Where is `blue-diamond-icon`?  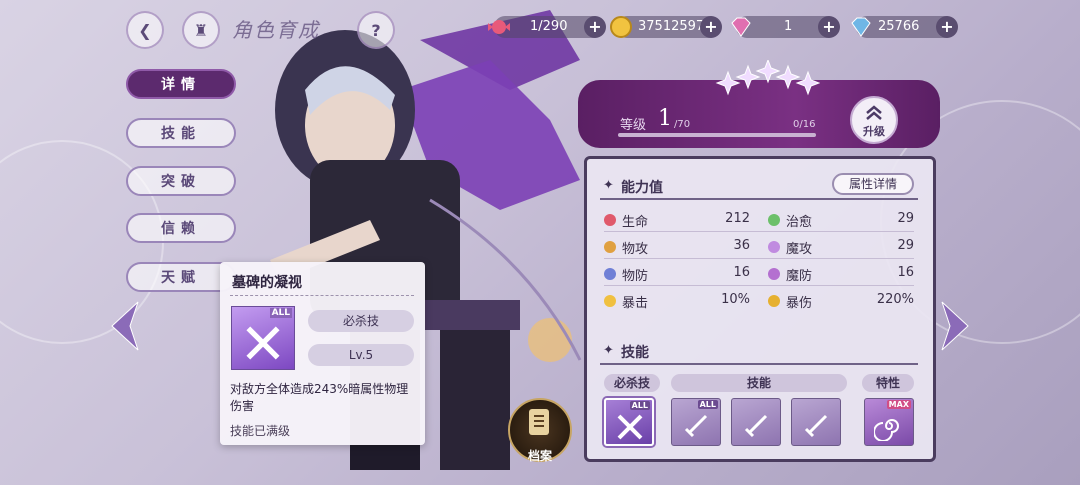
blue-diamond-icon is located at coordinates (861, 27).